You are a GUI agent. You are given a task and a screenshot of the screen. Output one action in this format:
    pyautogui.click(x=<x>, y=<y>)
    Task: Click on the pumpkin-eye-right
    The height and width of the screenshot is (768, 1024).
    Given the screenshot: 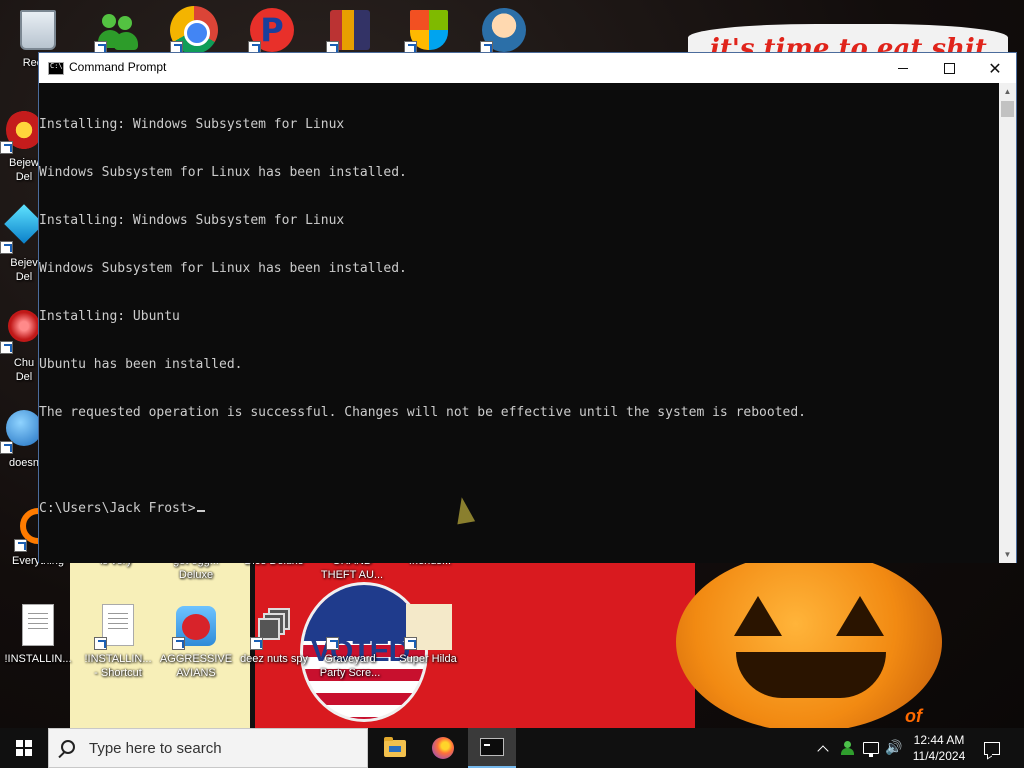 What is the action you would take?
    pyautogui.click(x=860, y=616)
    